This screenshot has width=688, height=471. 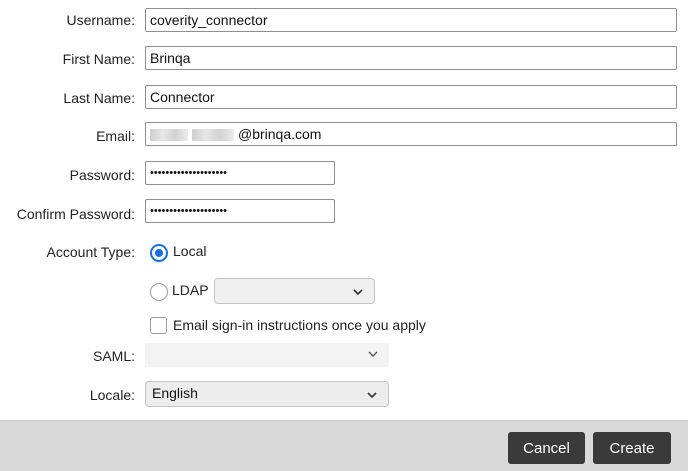 I want to click on last-name-input, so click(x=411, y=97).